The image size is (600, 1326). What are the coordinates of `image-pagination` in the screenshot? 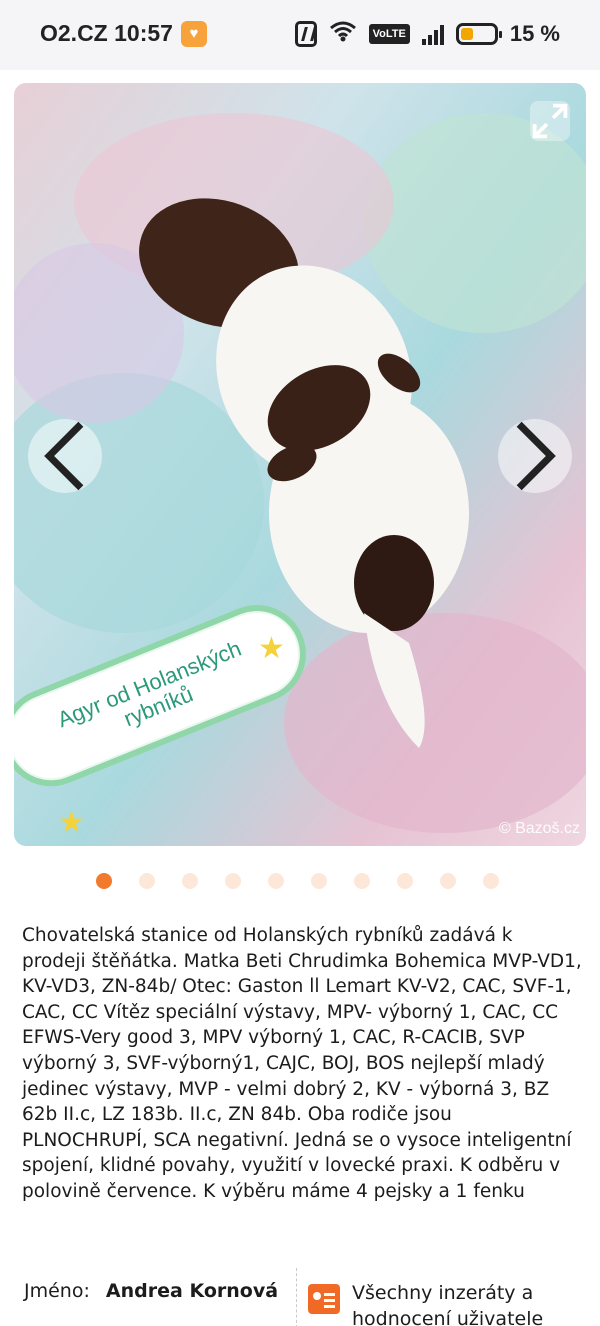 It's located at (297, 881).